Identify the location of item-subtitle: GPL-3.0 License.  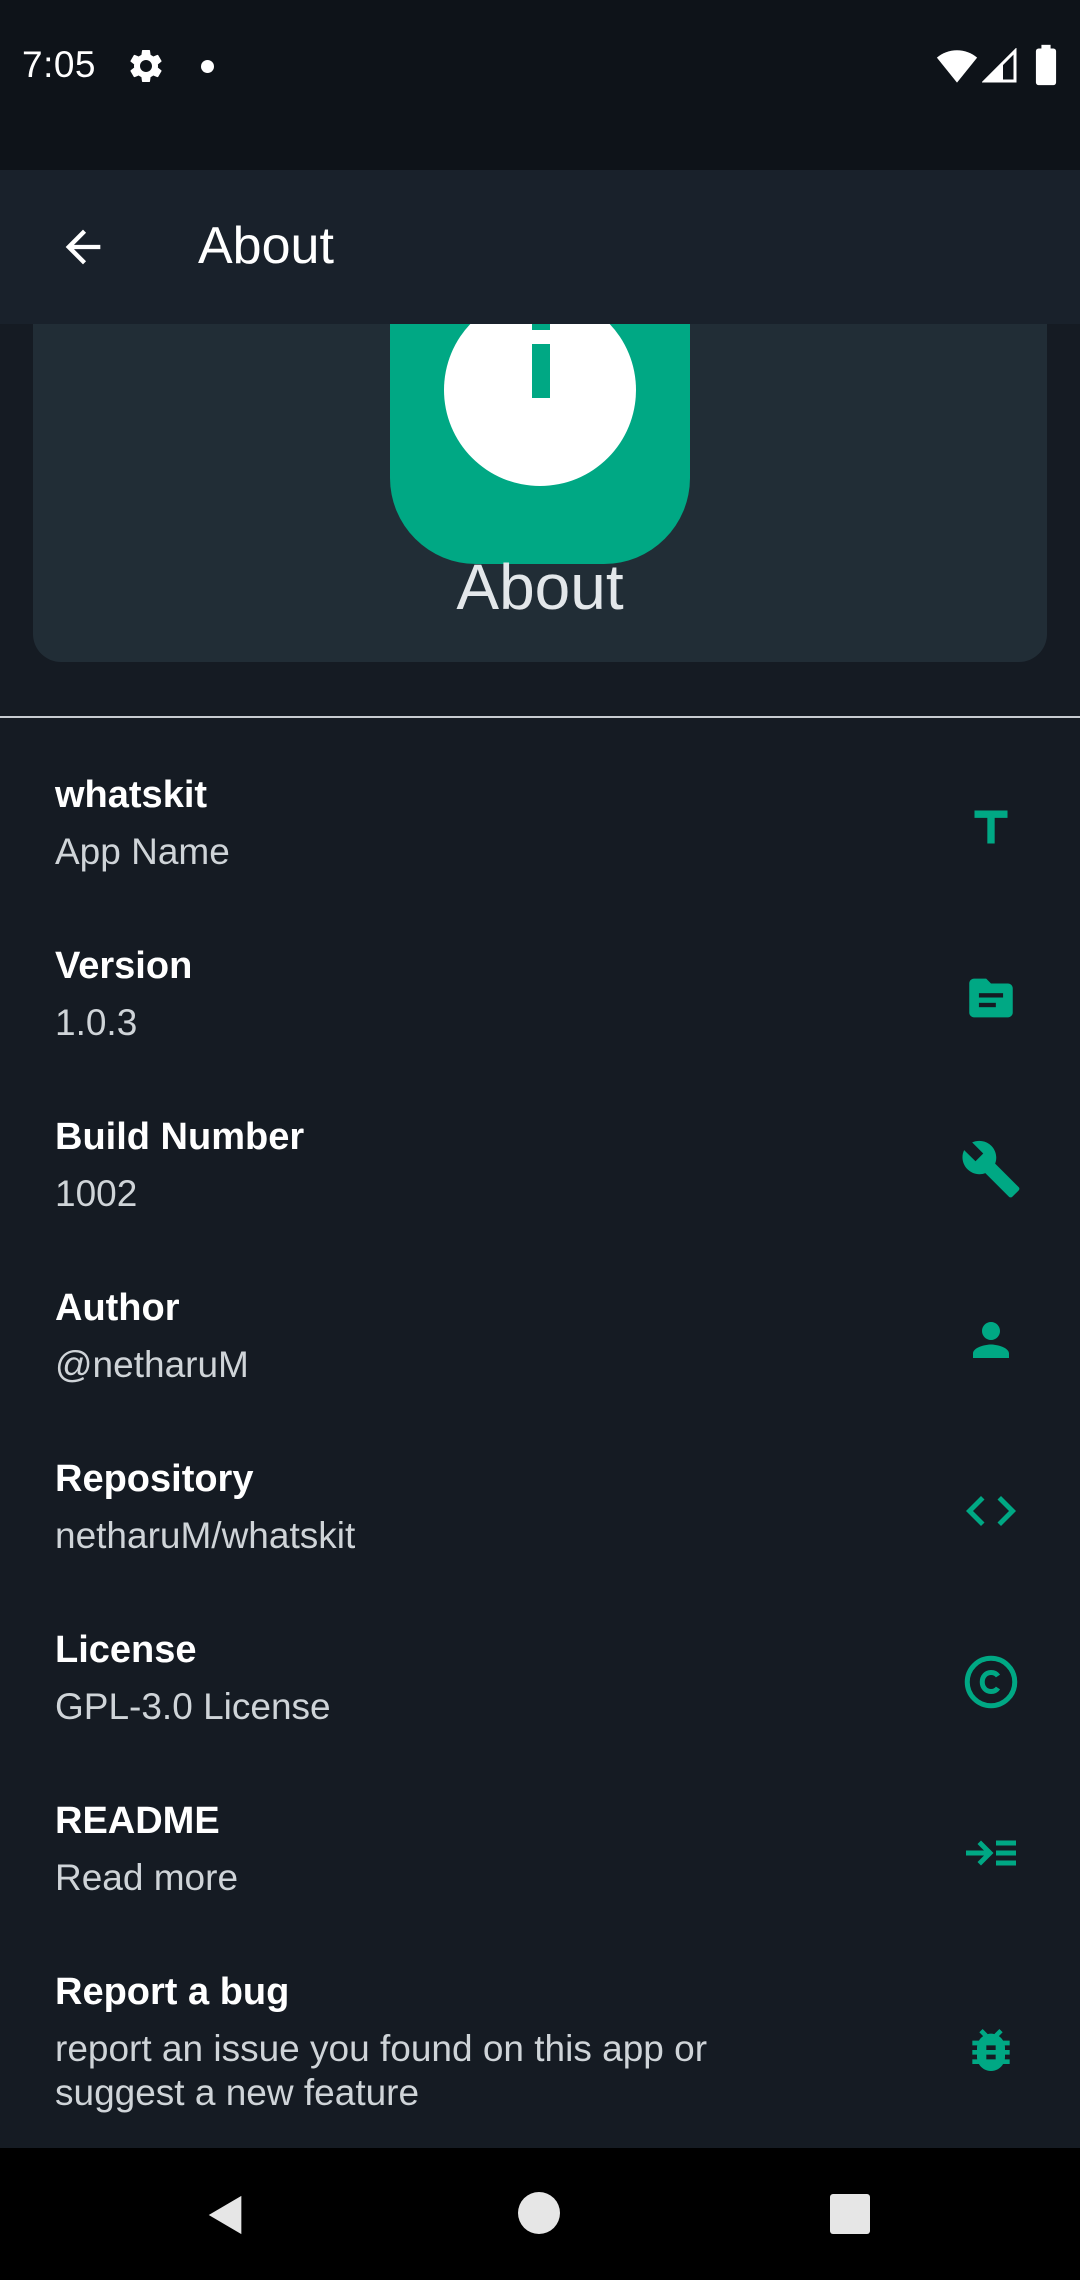
(193, 1706).